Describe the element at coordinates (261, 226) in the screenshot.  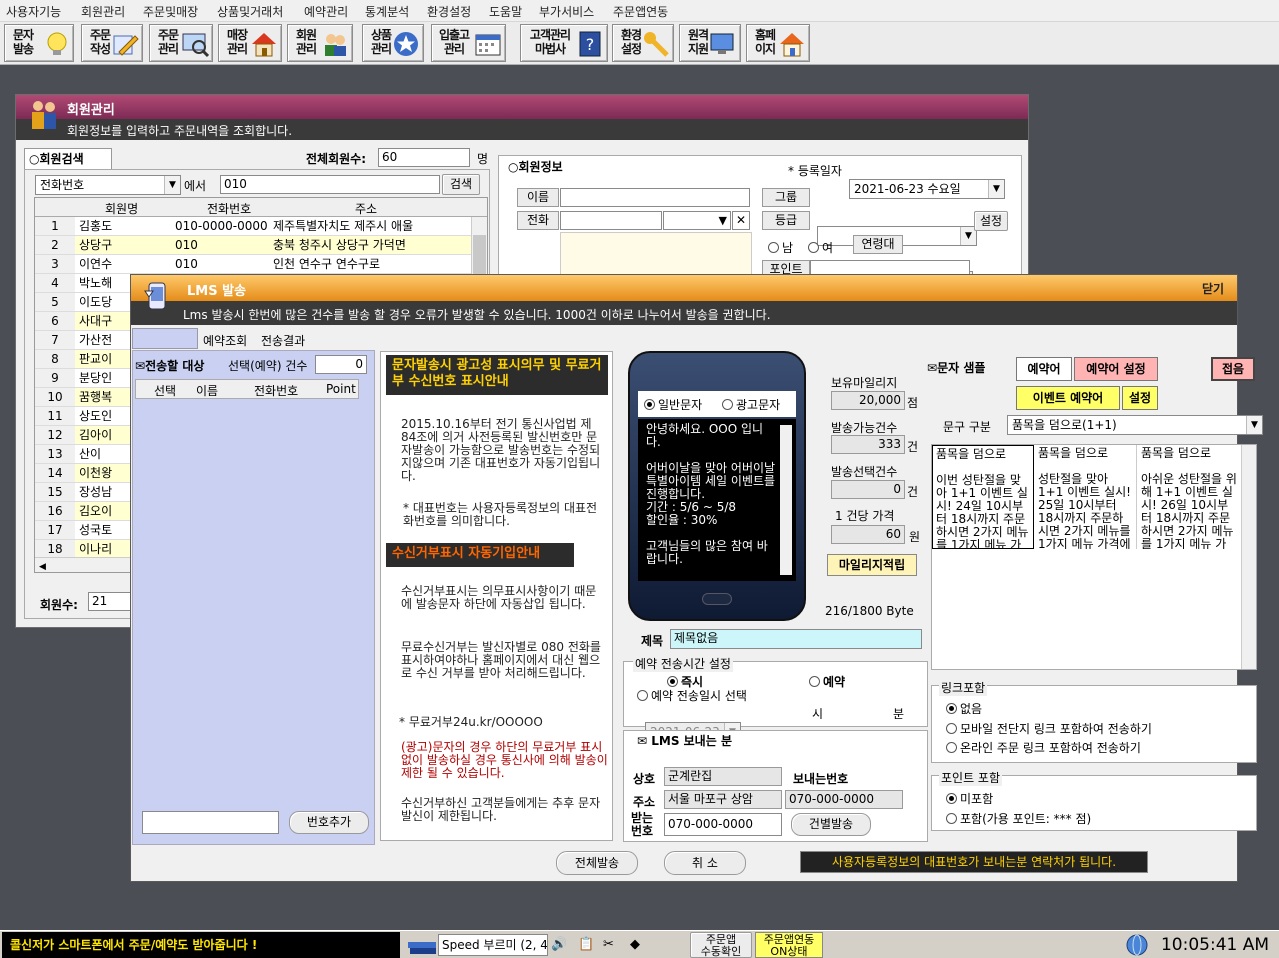
I see `table-row: 1 김홍도 010-0000-0000 제주특별자치도 제주시 애울` at that location.